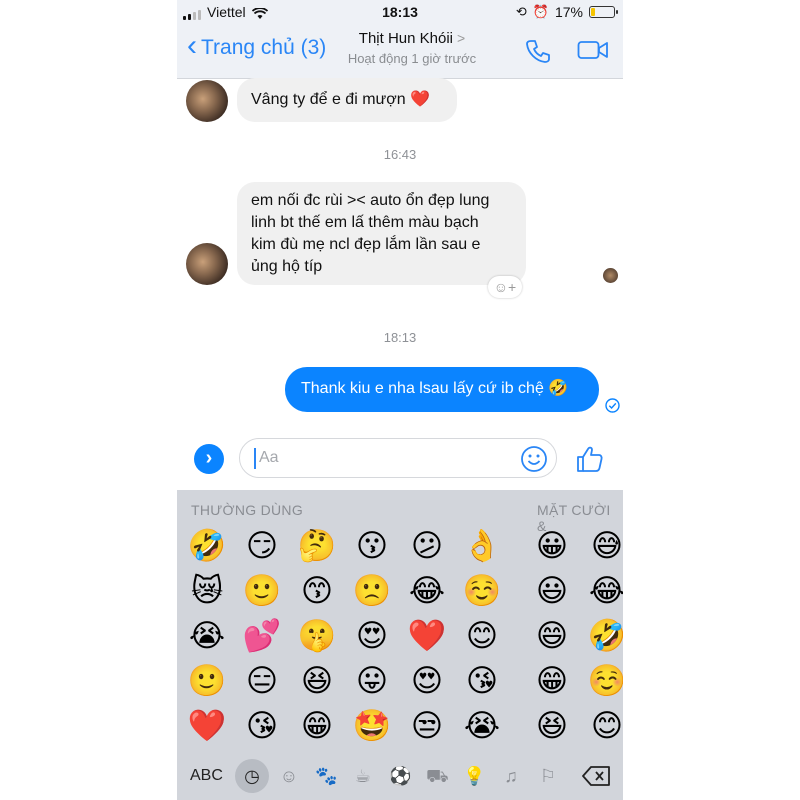  I want to click on activity-status: Hoạt động 1 giờ trước, so click(412, 58).